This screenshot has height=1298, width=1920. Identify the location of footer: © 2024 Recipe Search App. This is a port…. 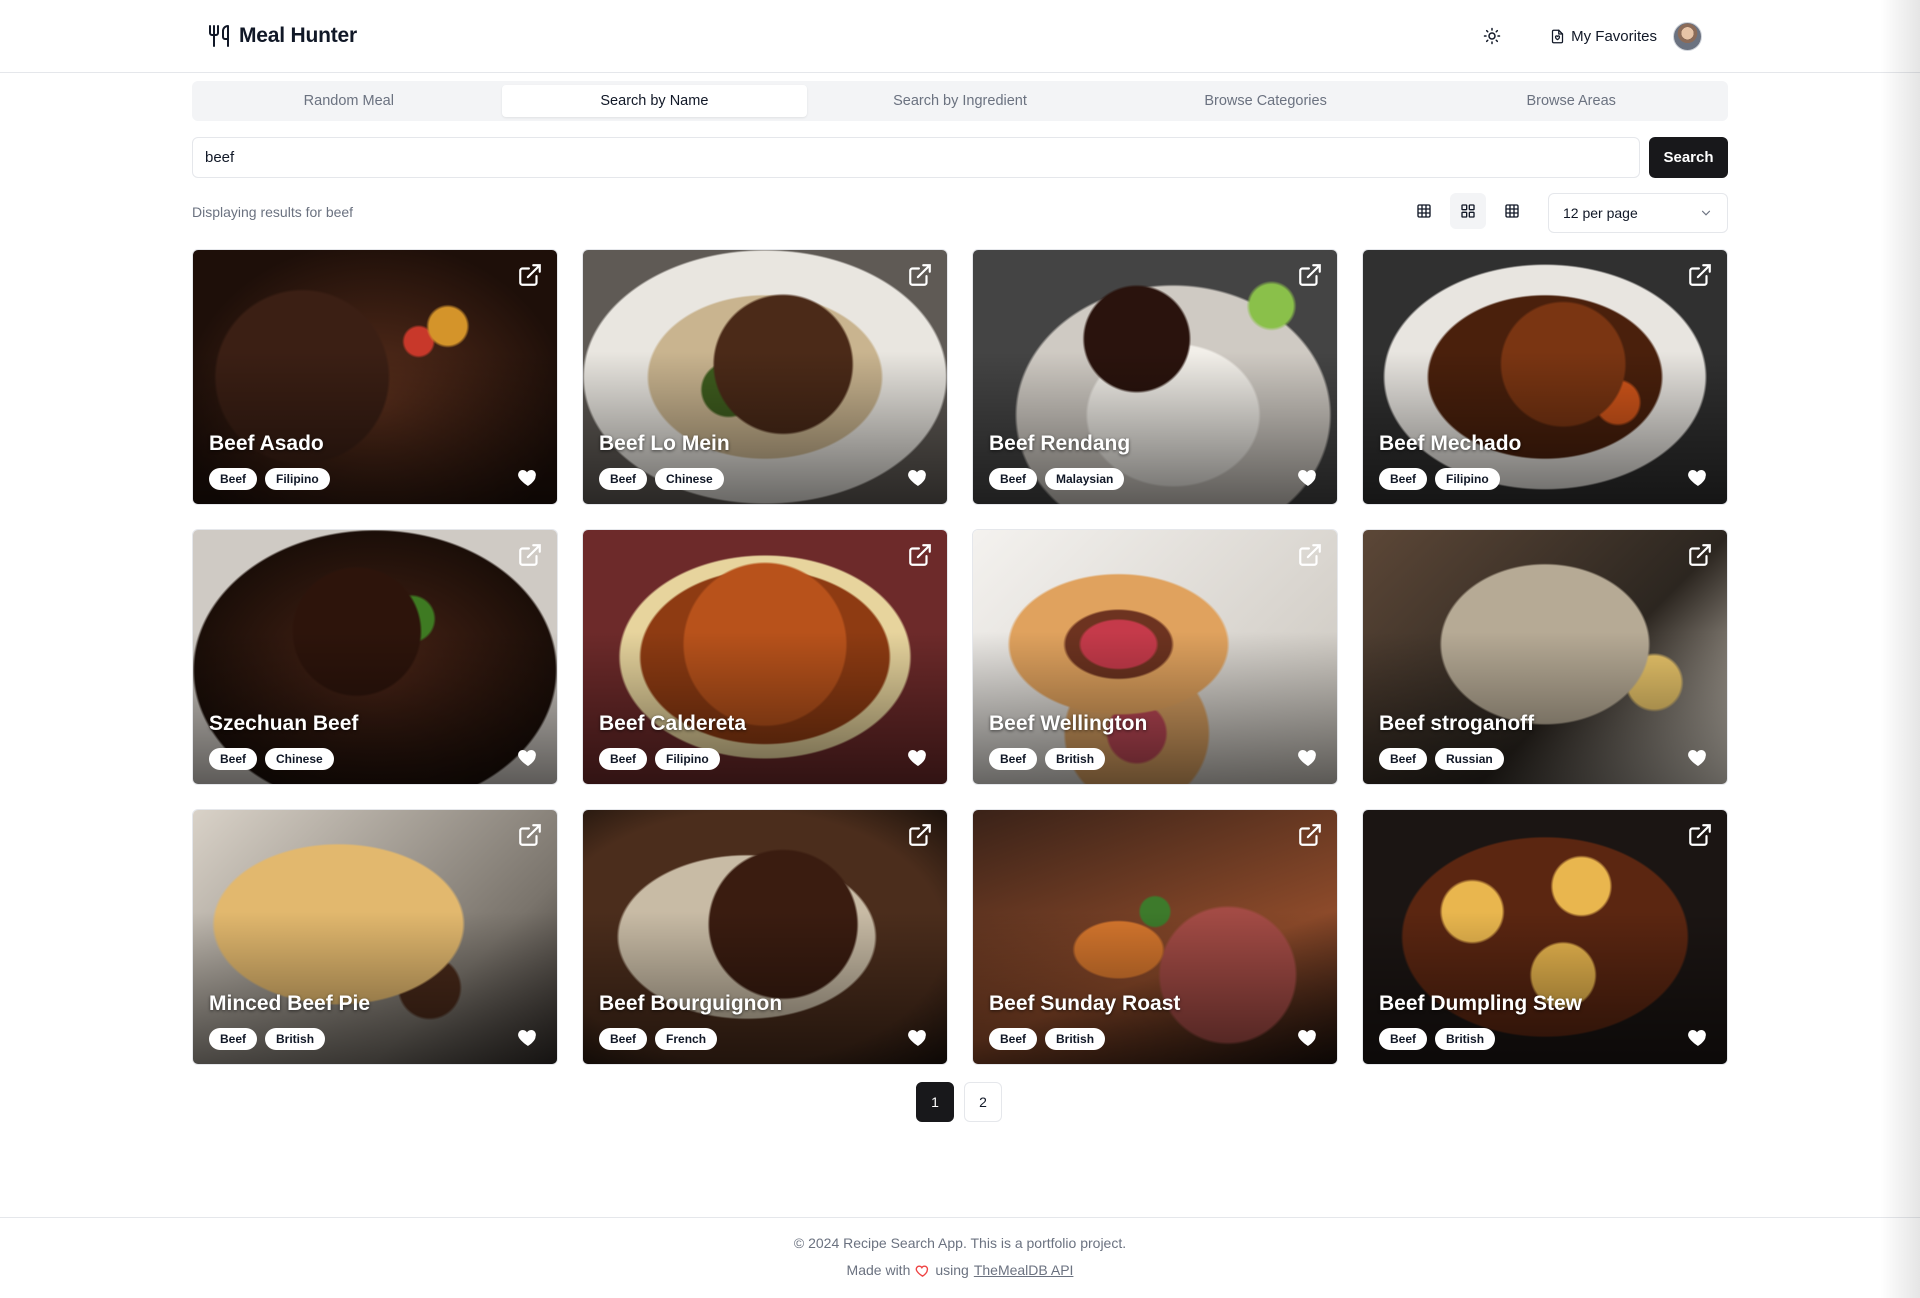
(960, 1257).